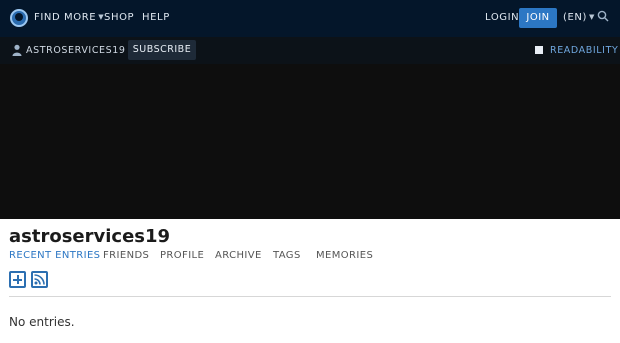 The height and width of the screenshot is (343, 620). I want to click on language-selector: (EN) ▼, so click(579, 17).